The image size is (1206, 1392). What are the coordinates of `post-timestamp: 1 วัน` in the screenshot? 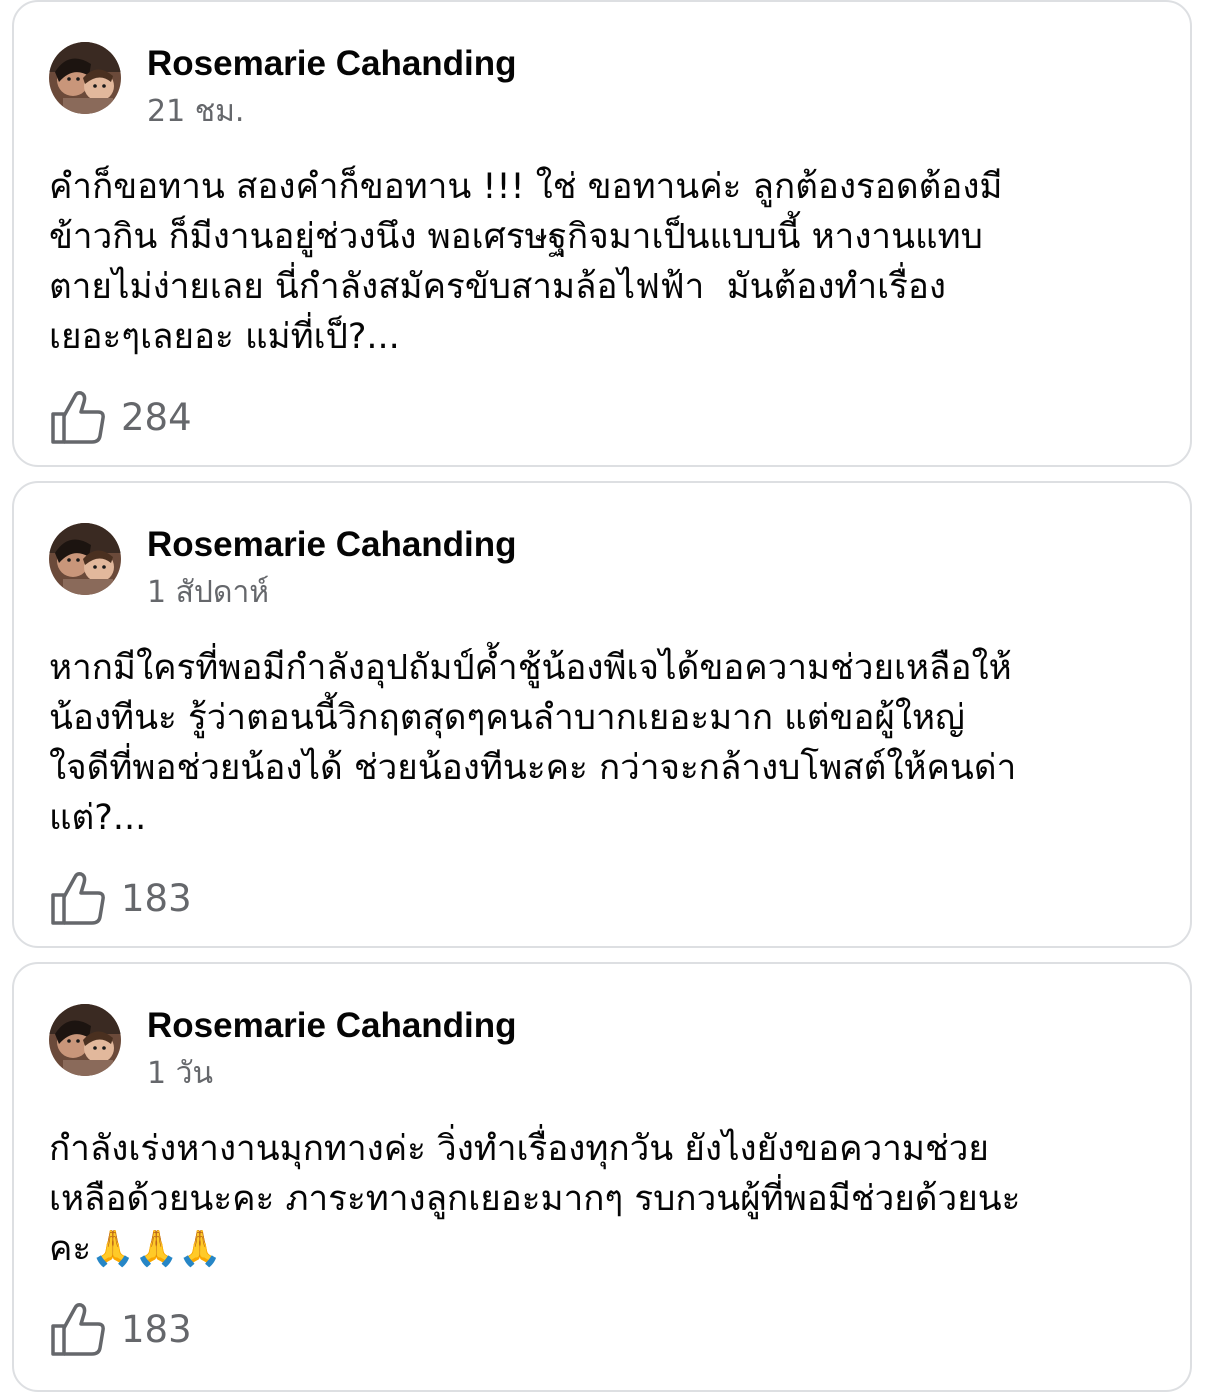 It's located at (180, 1074).